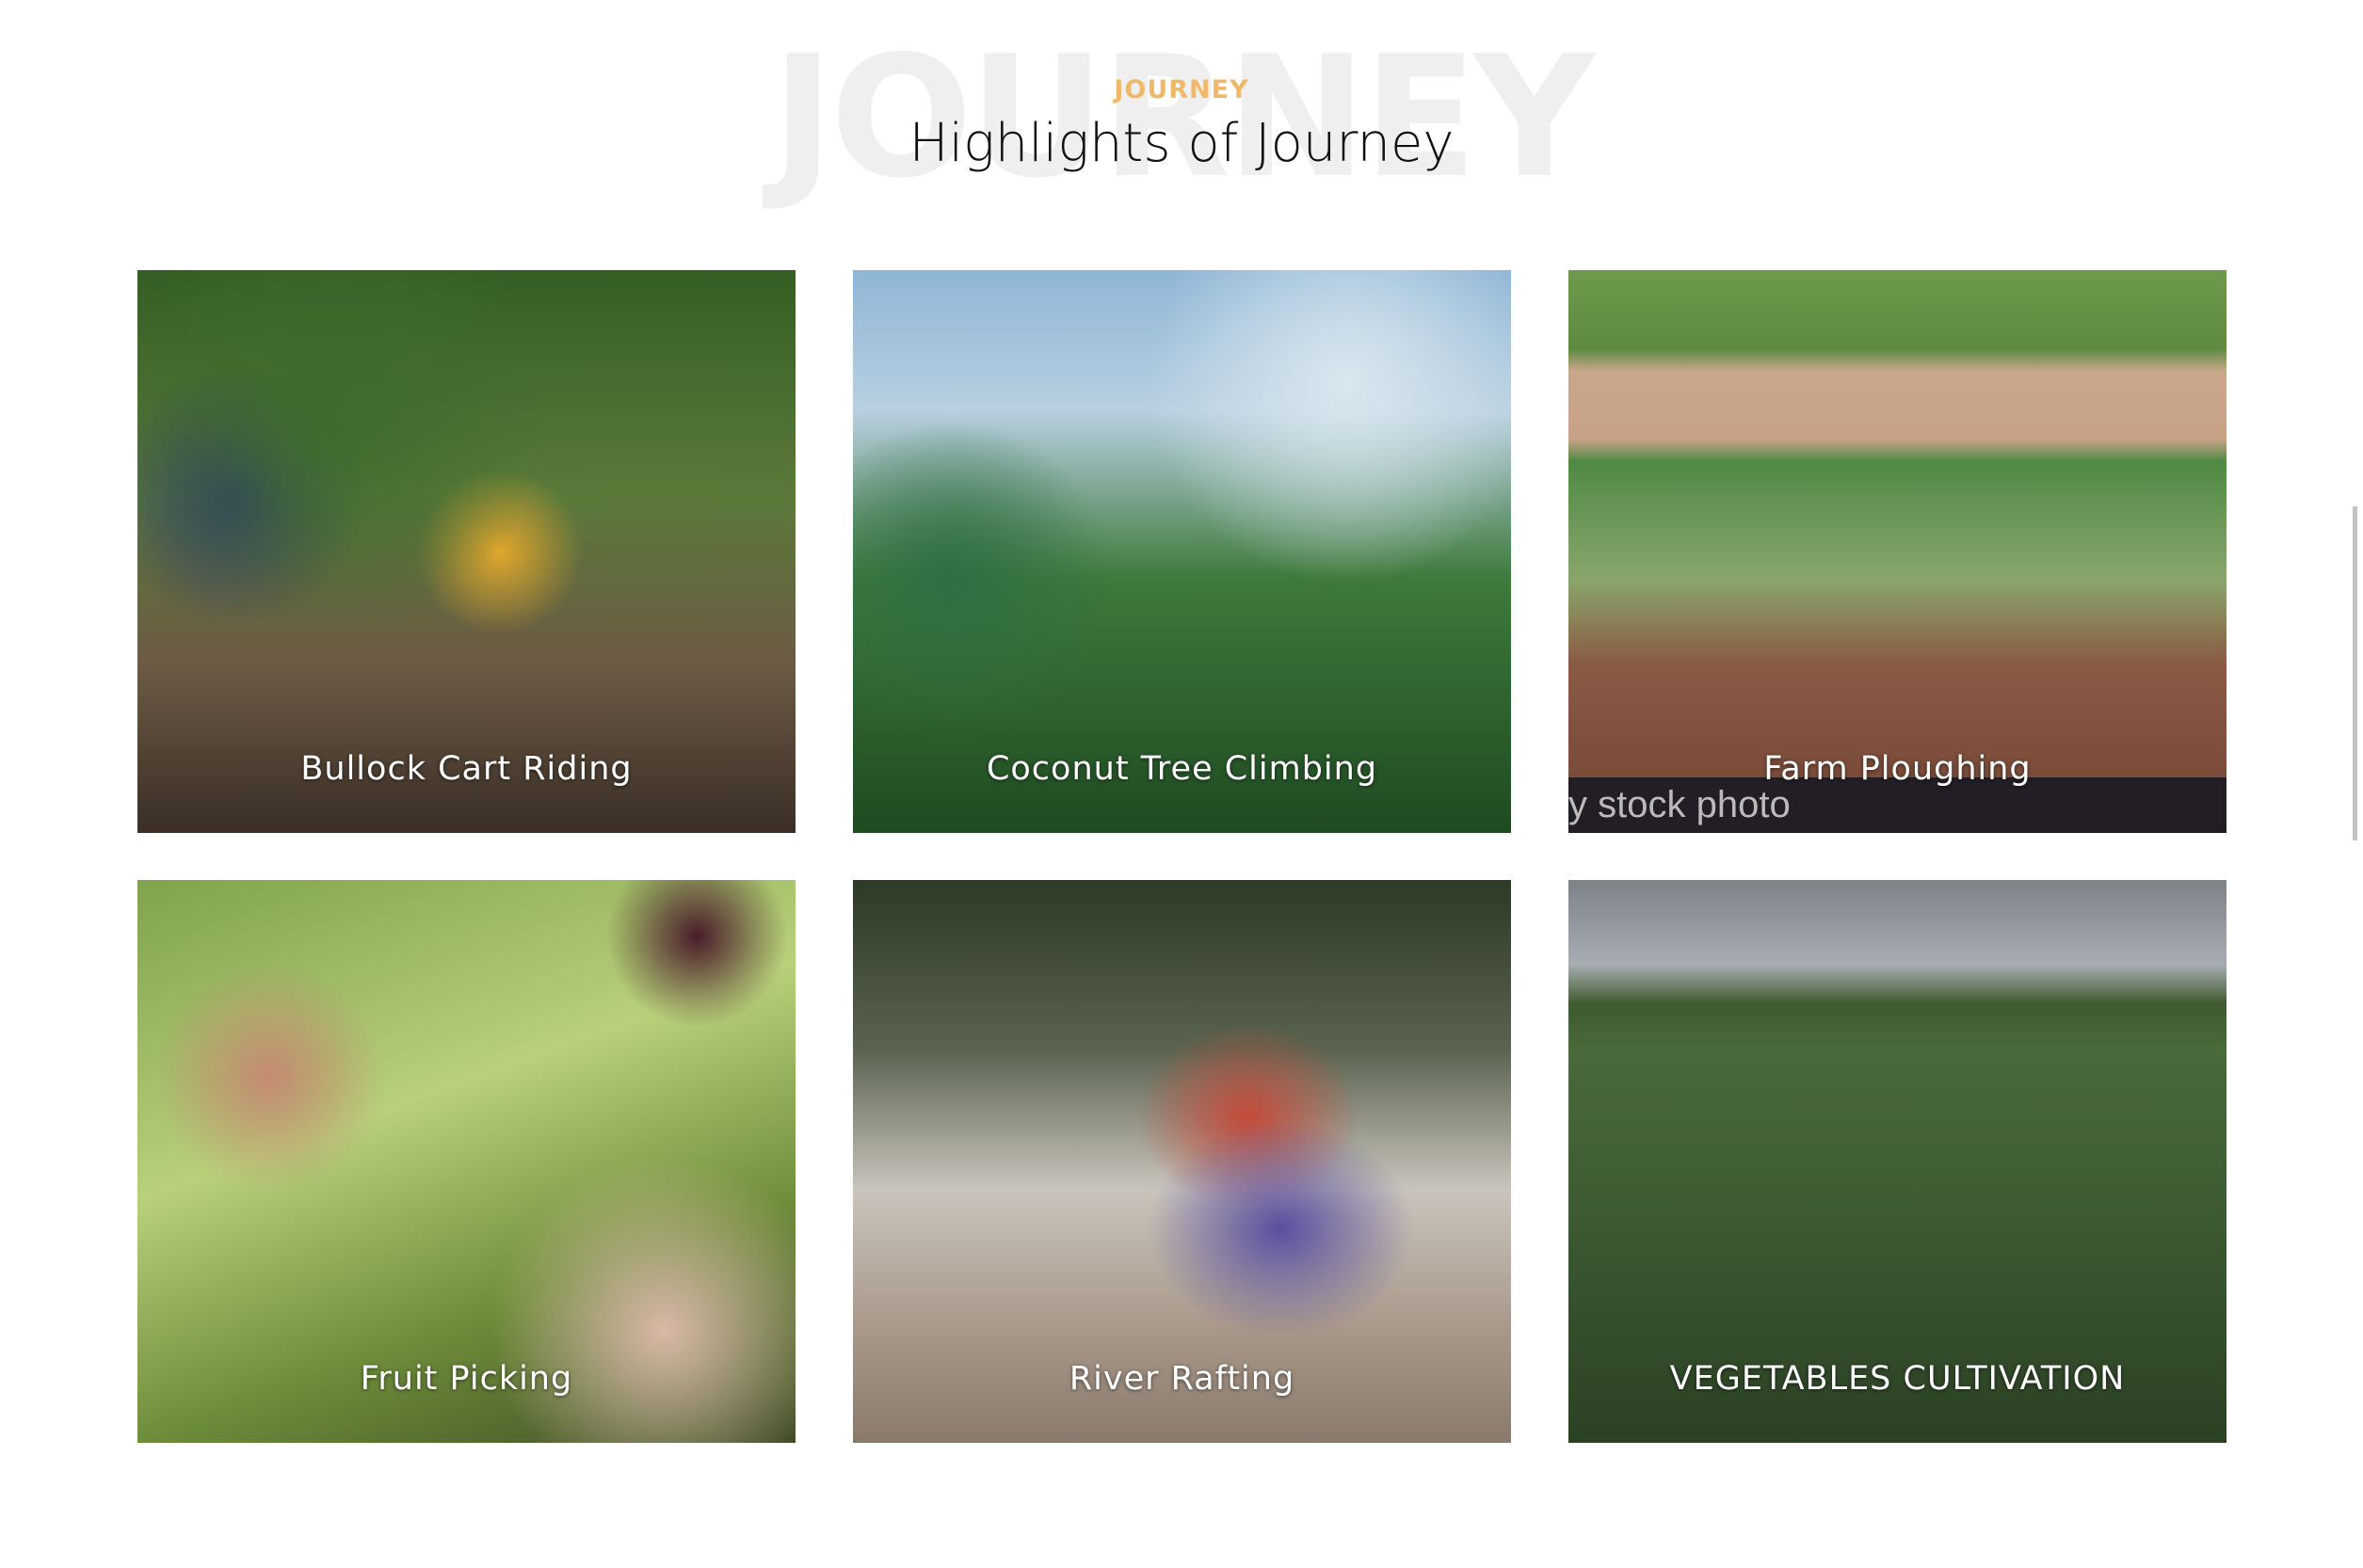 This screenshot has width=2363, height=1568. What do you see at coordinates (1182, 1379) in the screenshot?
I see `card-label: River Rafting` at bounding box center [1182, 1379].